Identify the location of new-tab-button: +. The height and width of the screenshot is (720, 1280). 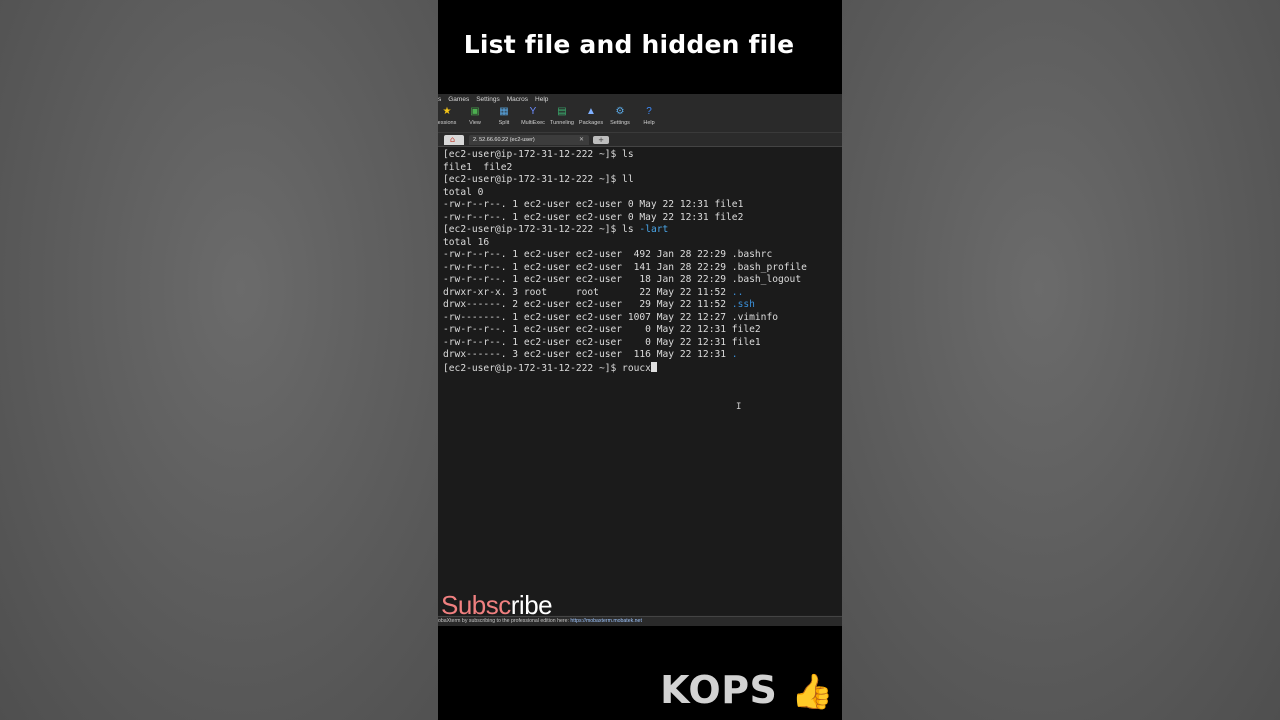
(601, 140).